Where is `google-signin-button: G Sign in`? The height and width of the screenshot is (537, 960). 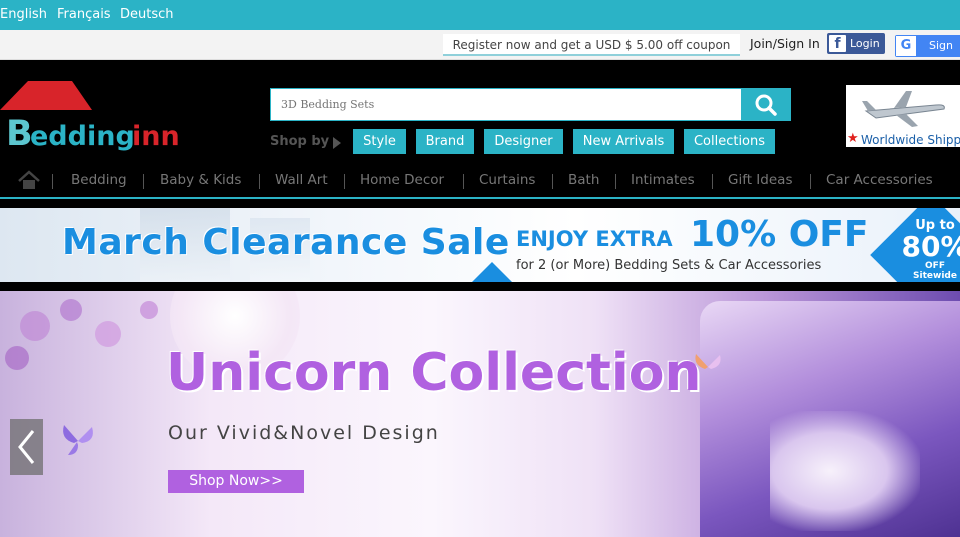 google-signin-button: G Sign in is located at coordinates (927, 54).